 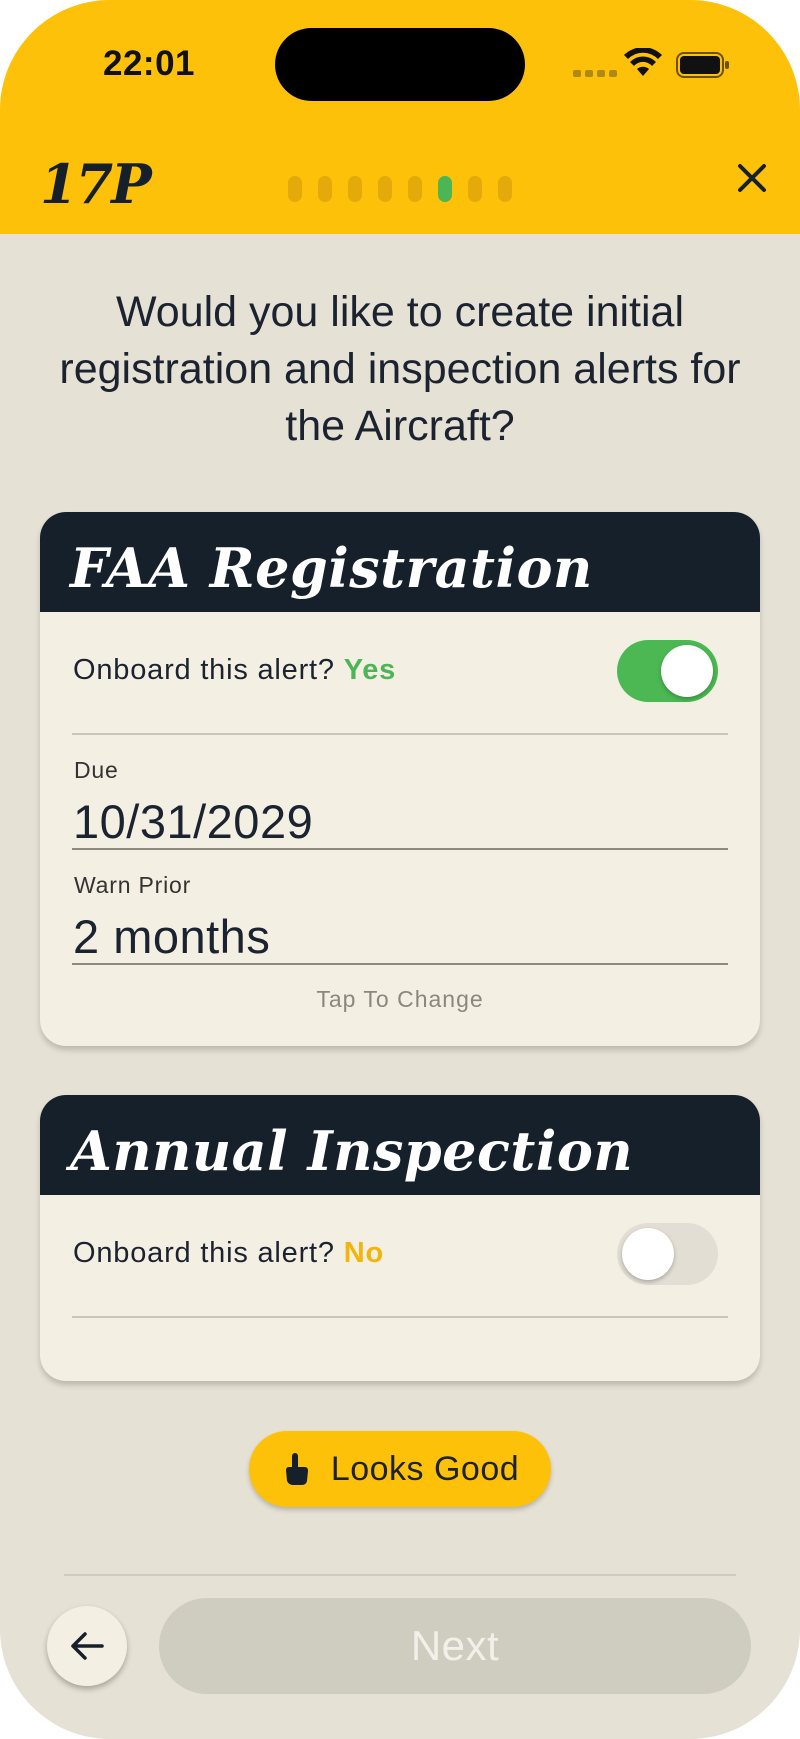 I want to click on due-date-field: 10/31/2029, so click(x=193, y=821).